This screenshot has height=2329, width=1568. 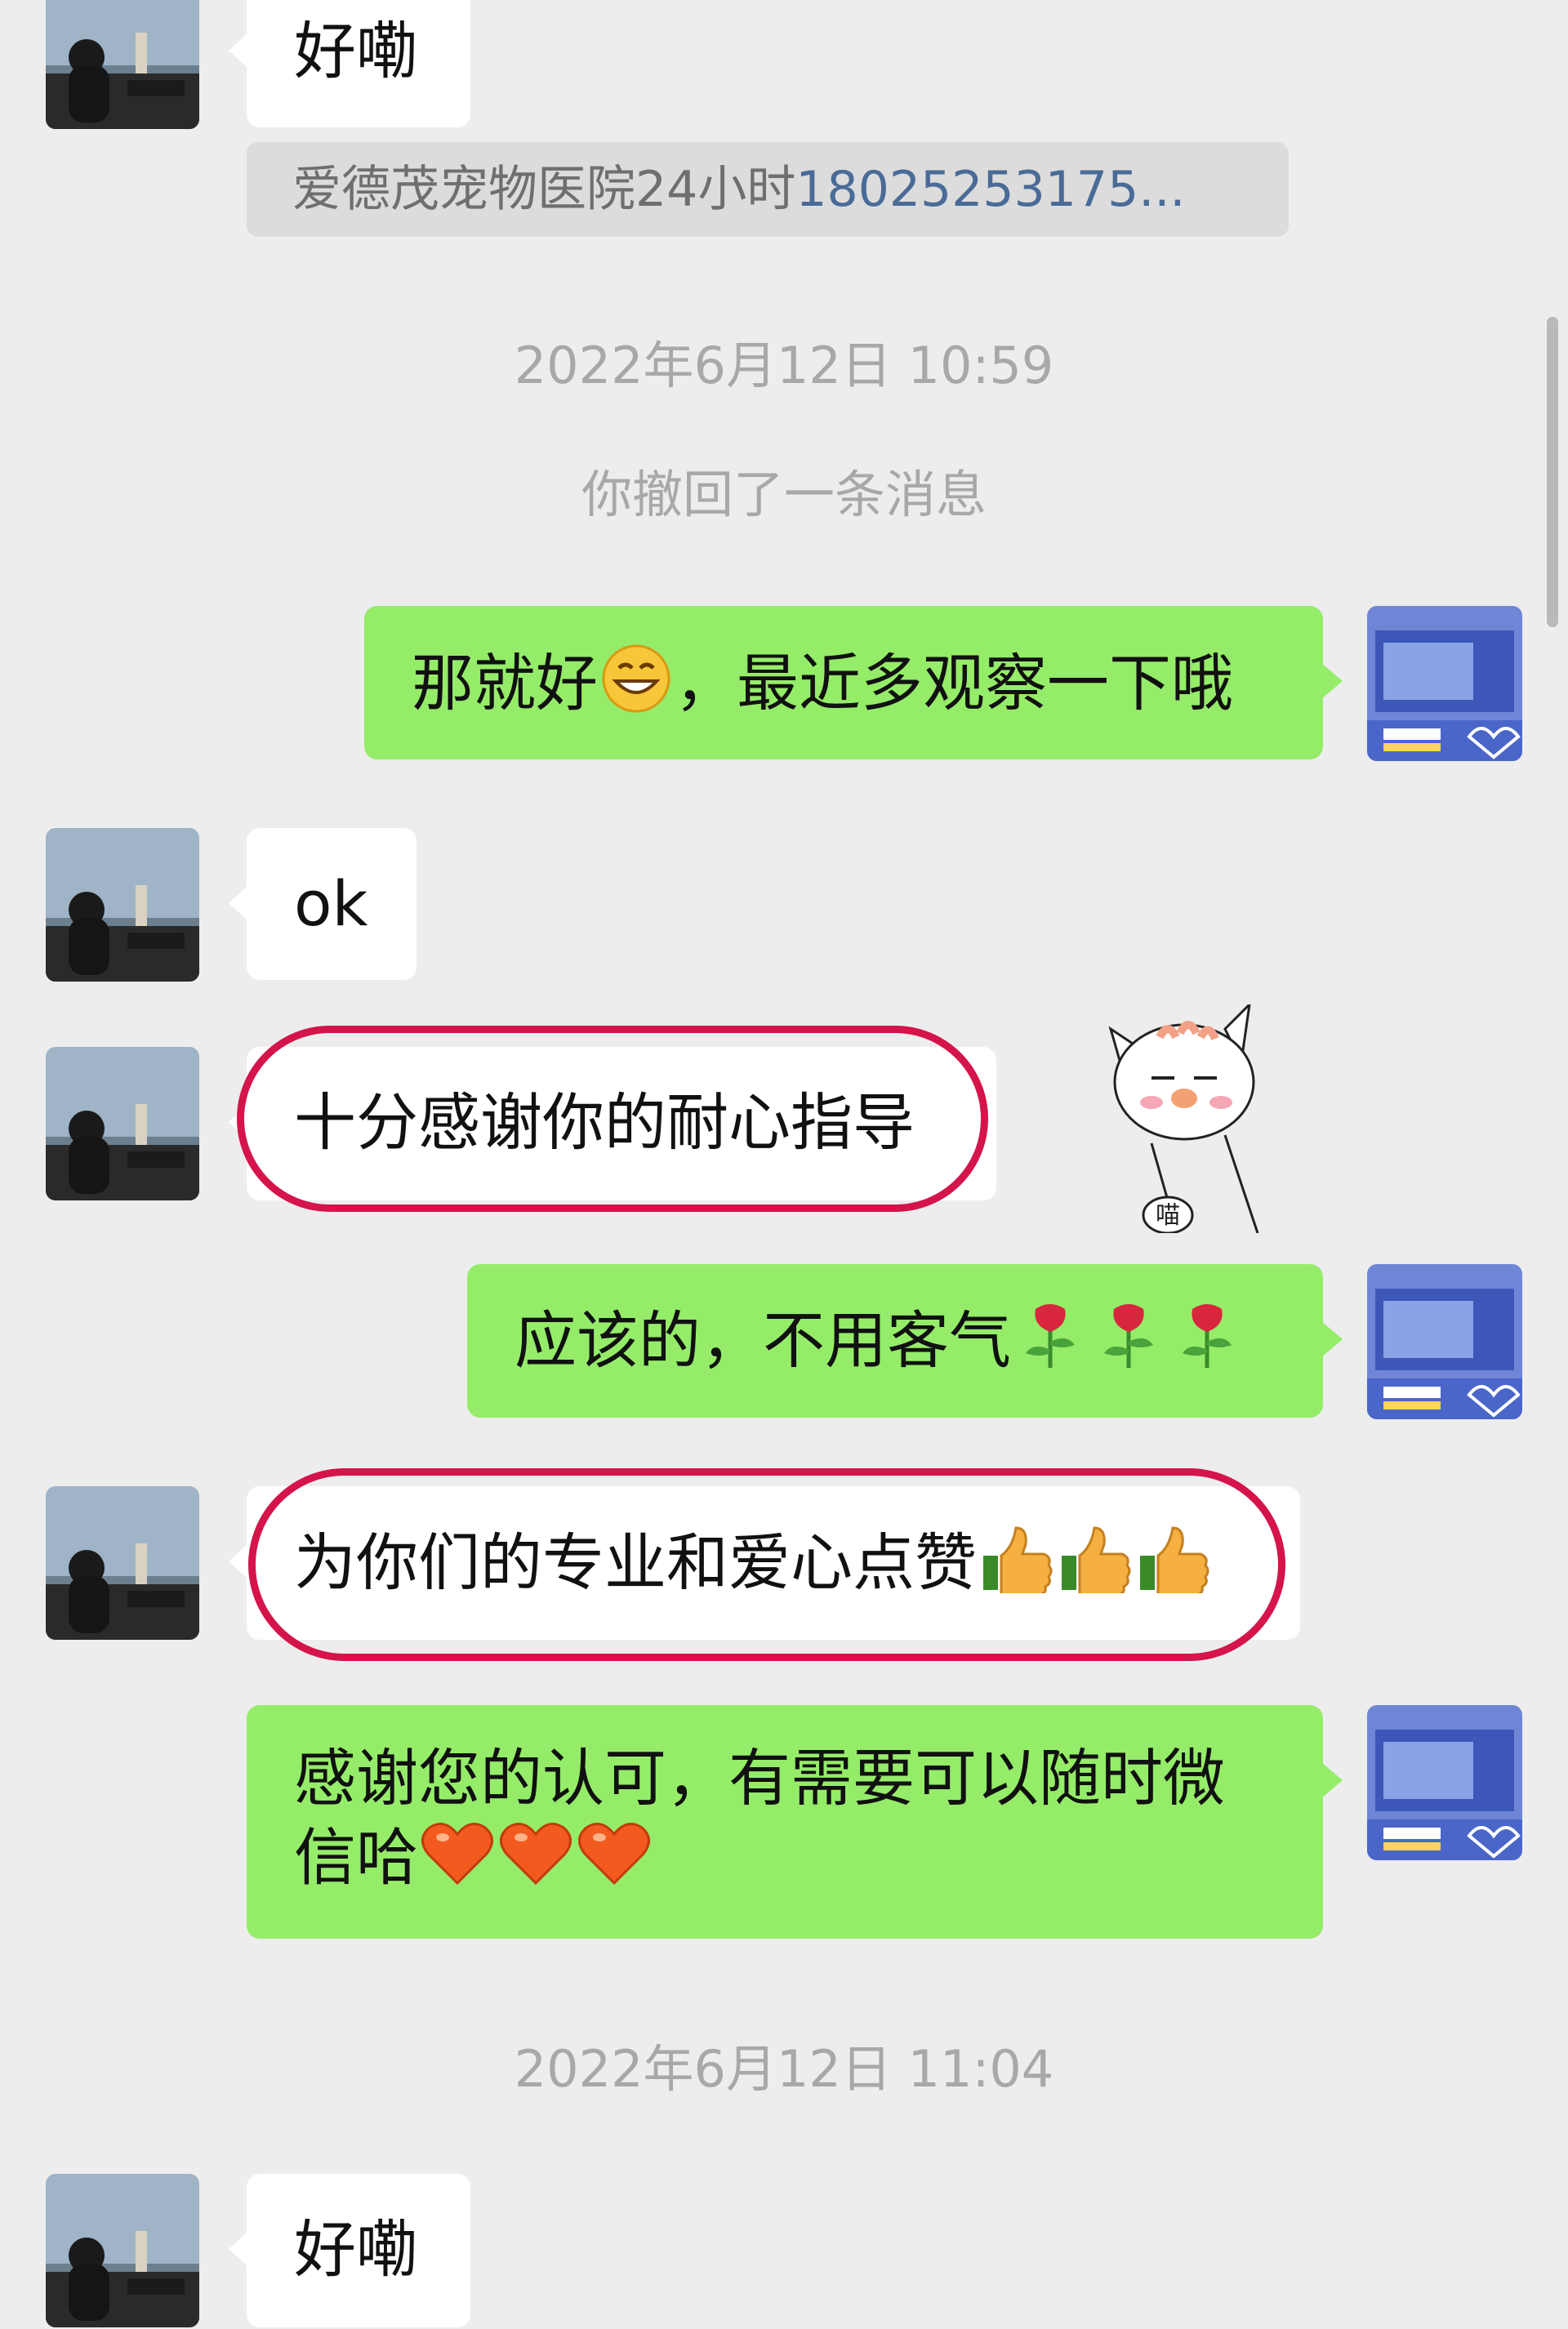 What do you see at coordinates (356, 1857) in the screenshot?
I see `message-text-part: 信哈` at bounding box center [356, 1857].